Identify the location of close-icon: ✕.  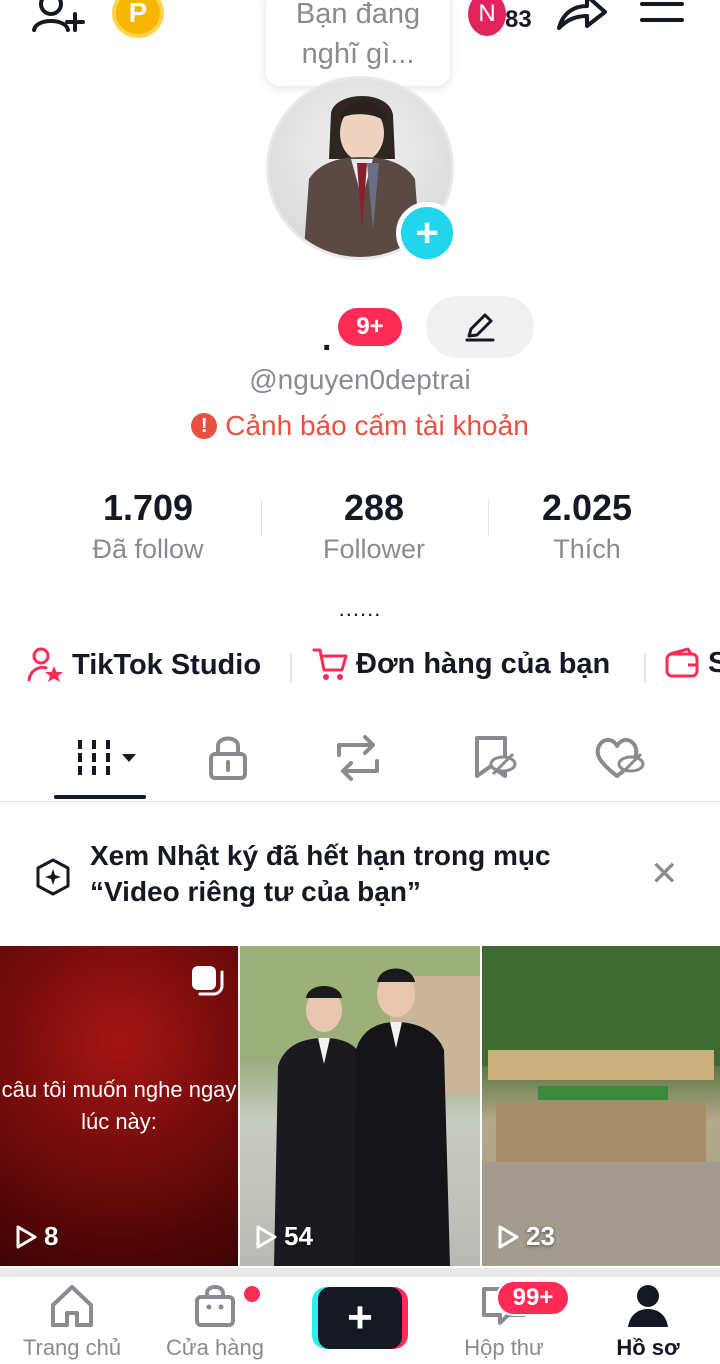
(664, 874).